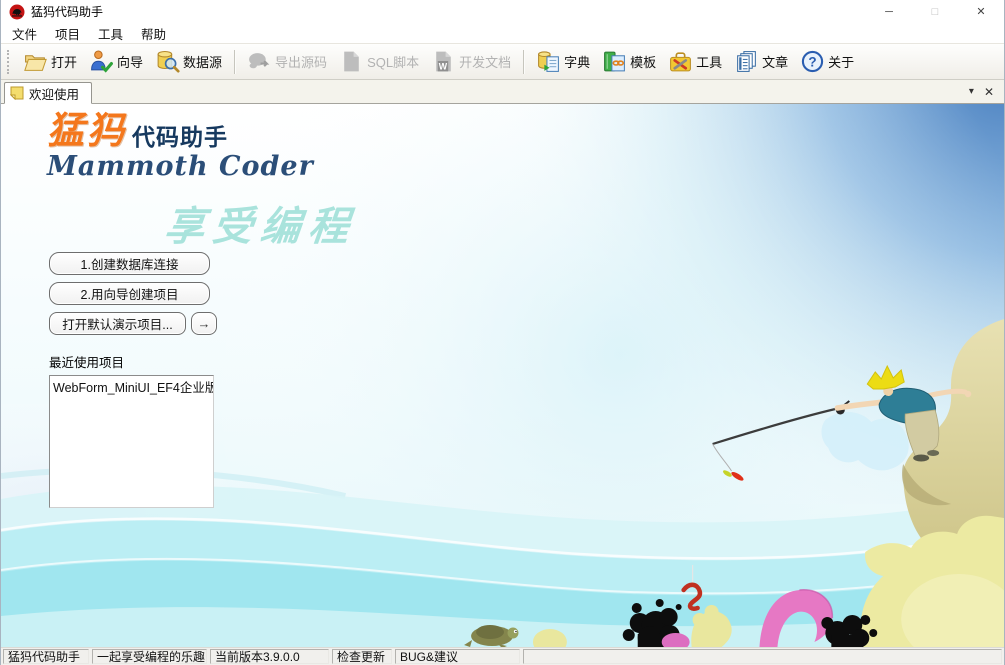 This screenshot has height=665, width=1005. Describe the element at coordinates (17, 93) in the screenshot. I see `note-icon` at that location.